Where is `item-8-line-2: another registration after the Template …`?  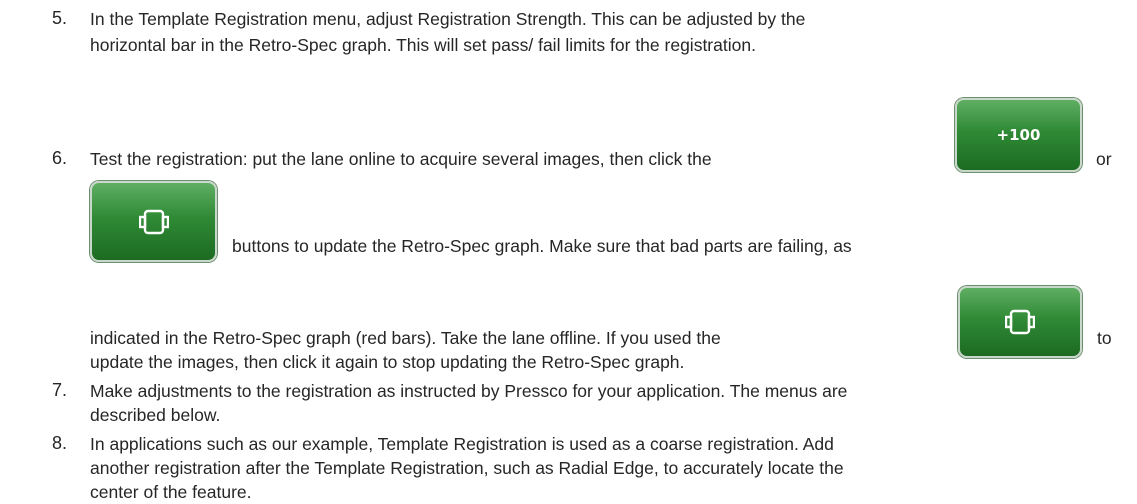
item-8-line-2: another registration after the Template … is located at coordinates (467, 468).